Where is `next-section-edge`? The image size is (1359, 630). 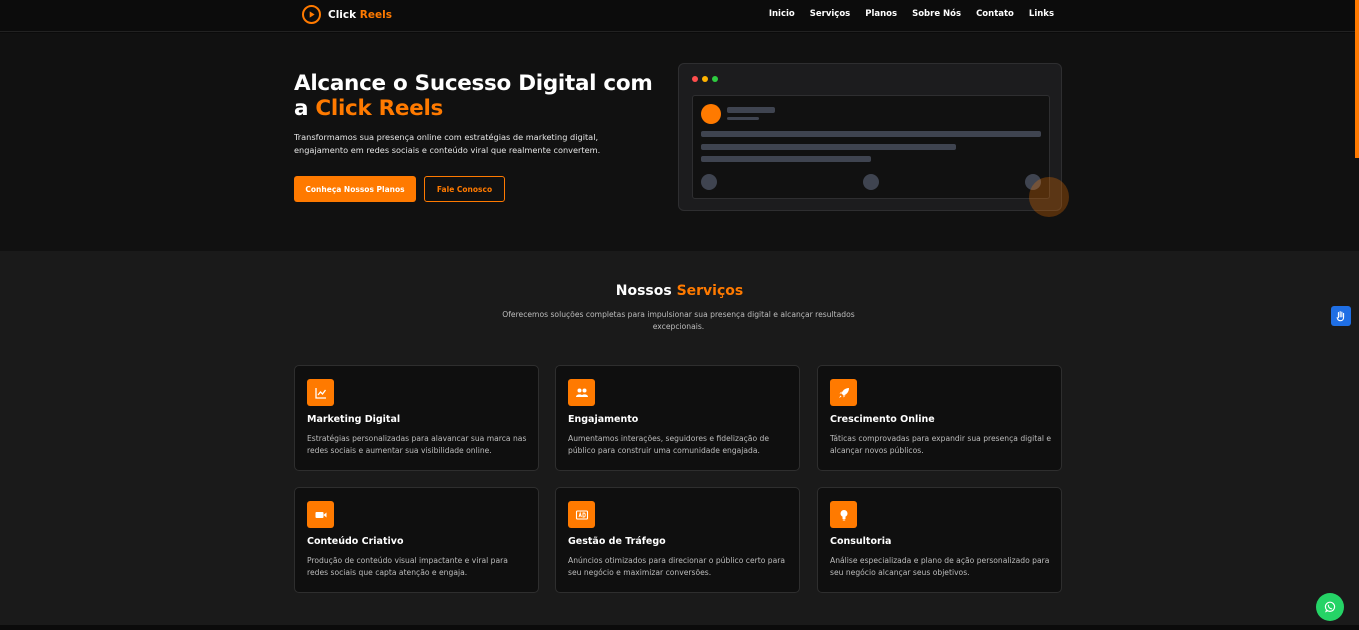 next-section-edge is located at coordinates (679, 627).